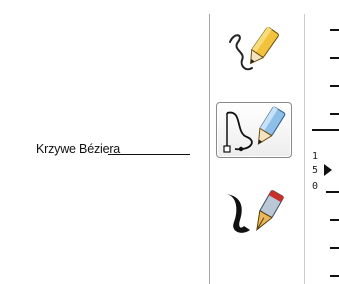 The image size is (339, 284). What do you see at coordinates (328, 170) in the screenshot?
I see `ruler-marker-triangle` at bounding box center [328, 170].